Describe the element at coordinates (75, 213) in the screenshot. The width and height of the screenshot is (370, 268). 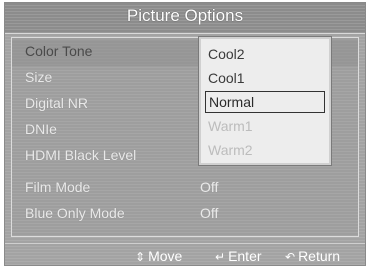
I see `menu-item-label: Blue Only Mode` at that location.